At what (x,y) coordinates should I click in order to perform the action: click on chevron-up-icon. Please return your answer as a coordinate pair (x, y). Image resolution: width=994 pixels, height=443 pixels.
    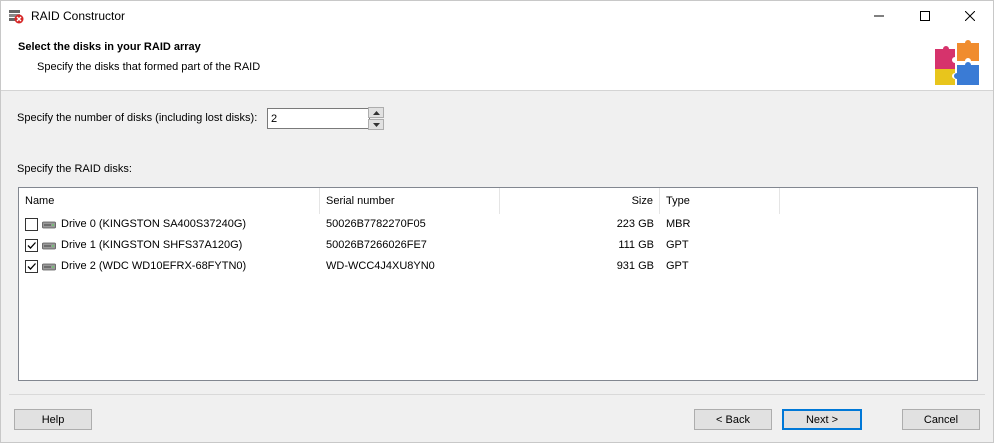
    Looking at the image, I should click on (376, 112).